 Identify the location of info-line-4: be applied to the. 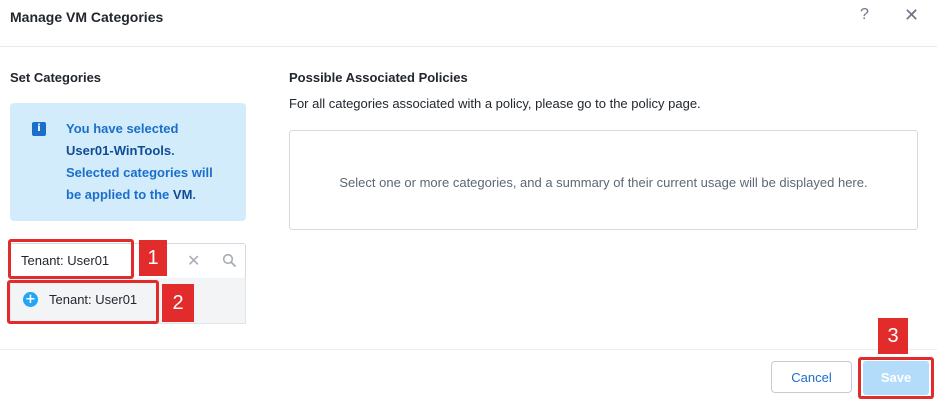
(118, 194).